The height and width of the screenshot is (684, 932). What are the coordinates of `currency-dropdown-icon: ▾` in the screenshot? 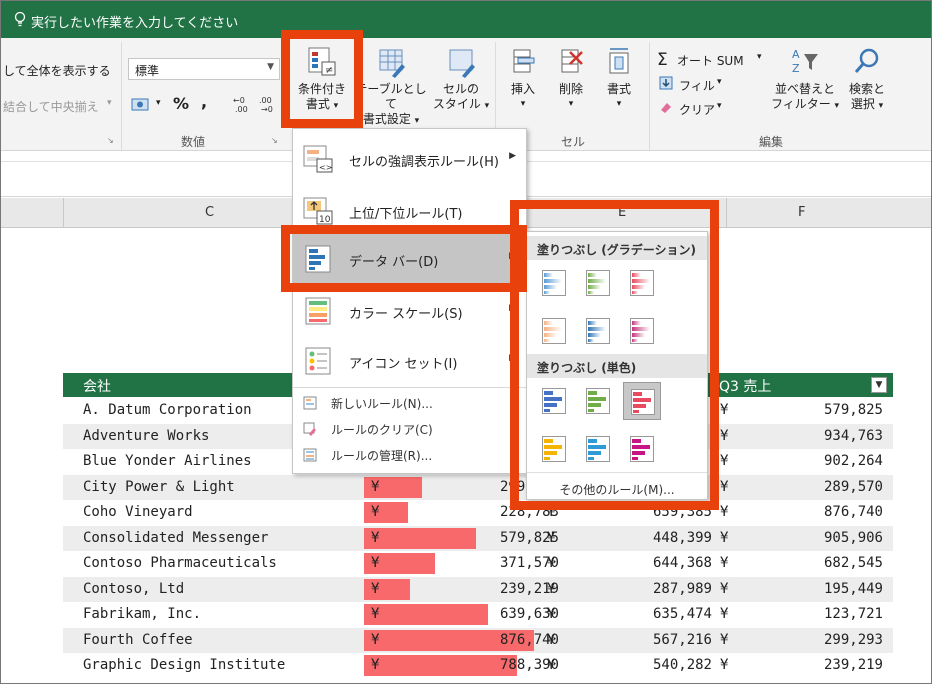 It's located at (158, 103).